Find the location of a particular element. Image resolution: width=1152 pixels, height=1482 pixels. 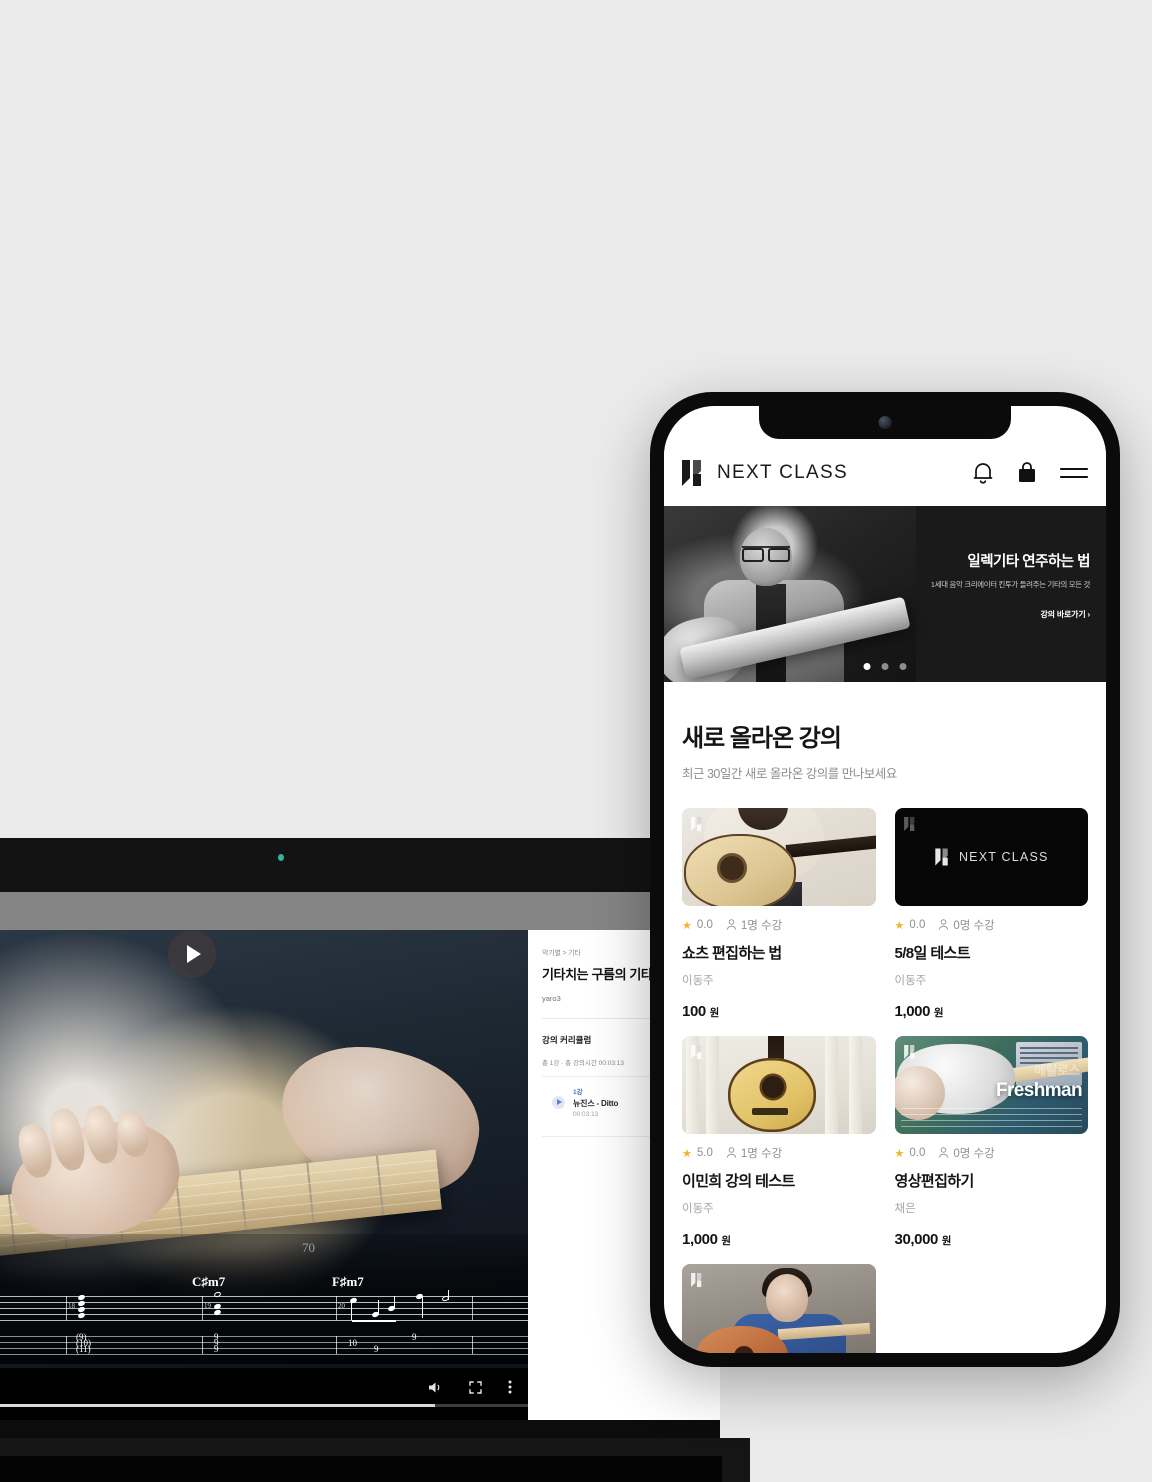

course-thumbnail: 메탈로스 Freshman is located at coordinates (991, 1085).